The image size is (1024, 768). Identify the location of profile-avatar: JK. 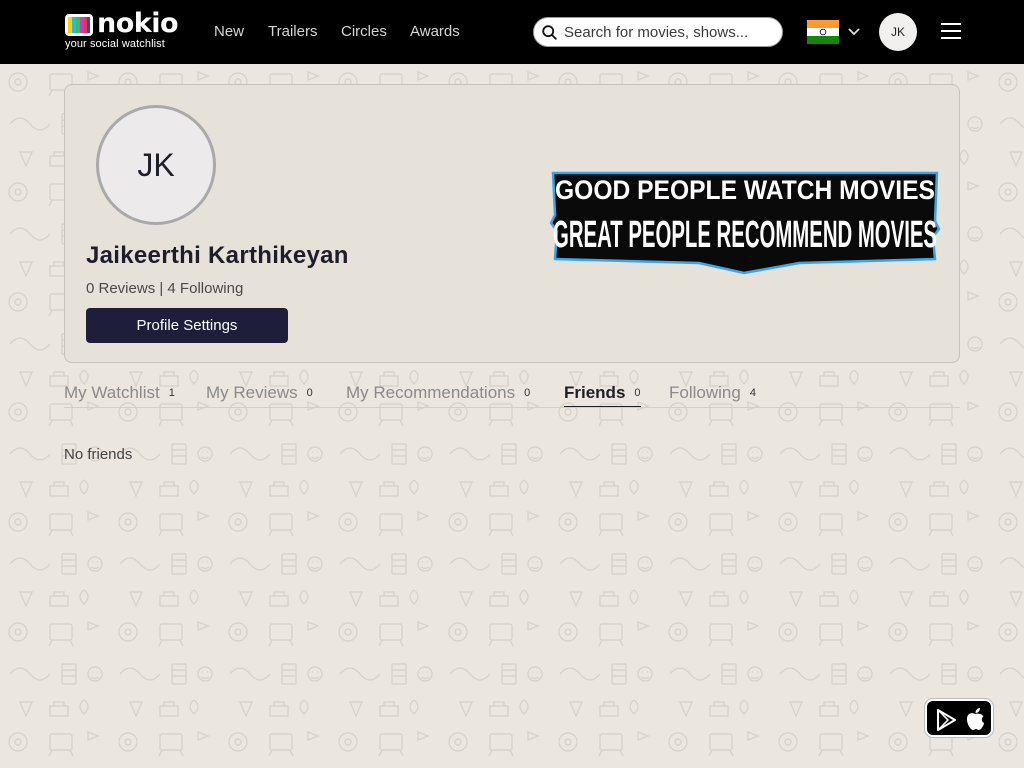
(156, 165).